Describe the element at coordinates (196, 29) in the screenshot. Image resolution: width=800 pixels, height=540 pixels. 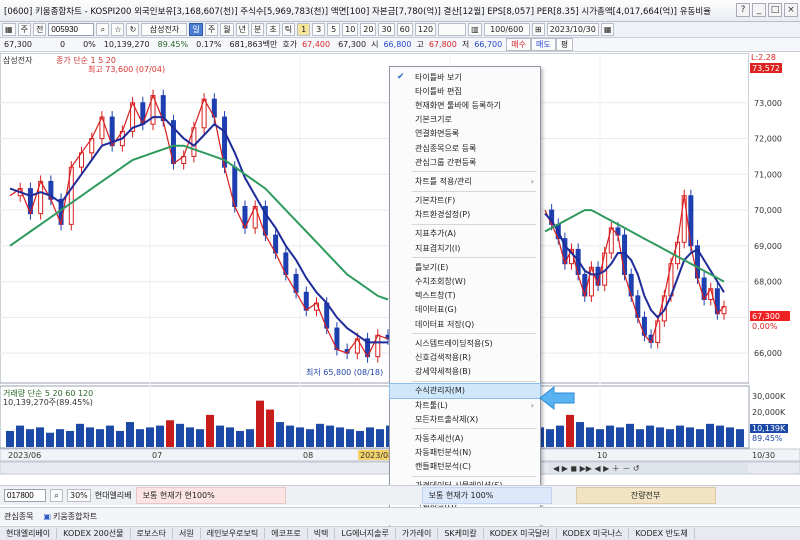
I see `period-day-button: 일` at that location.